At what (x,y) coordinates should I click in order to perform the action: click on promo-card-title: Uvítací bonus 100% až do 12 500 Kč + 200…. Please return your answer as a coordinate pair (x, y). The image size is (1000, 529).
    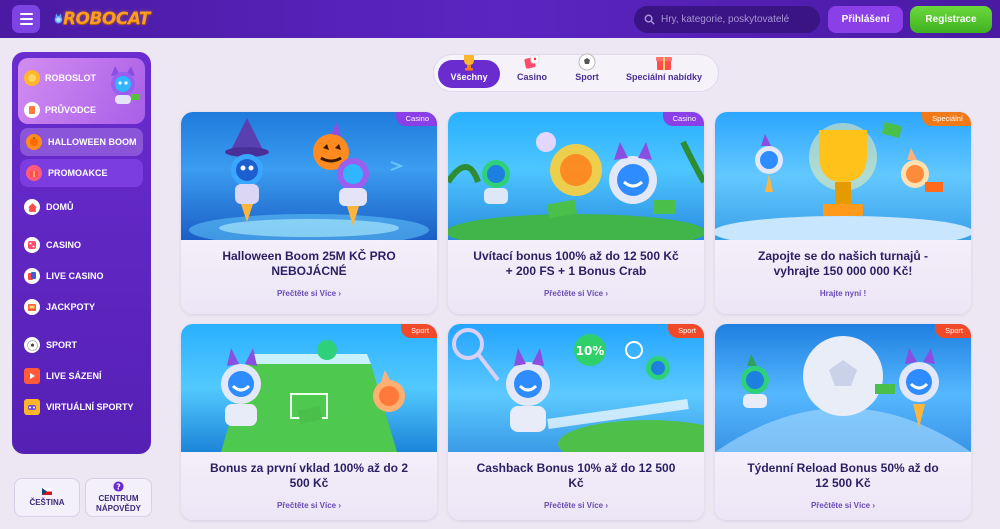
    Looking at the image, I should click on (576, 263).